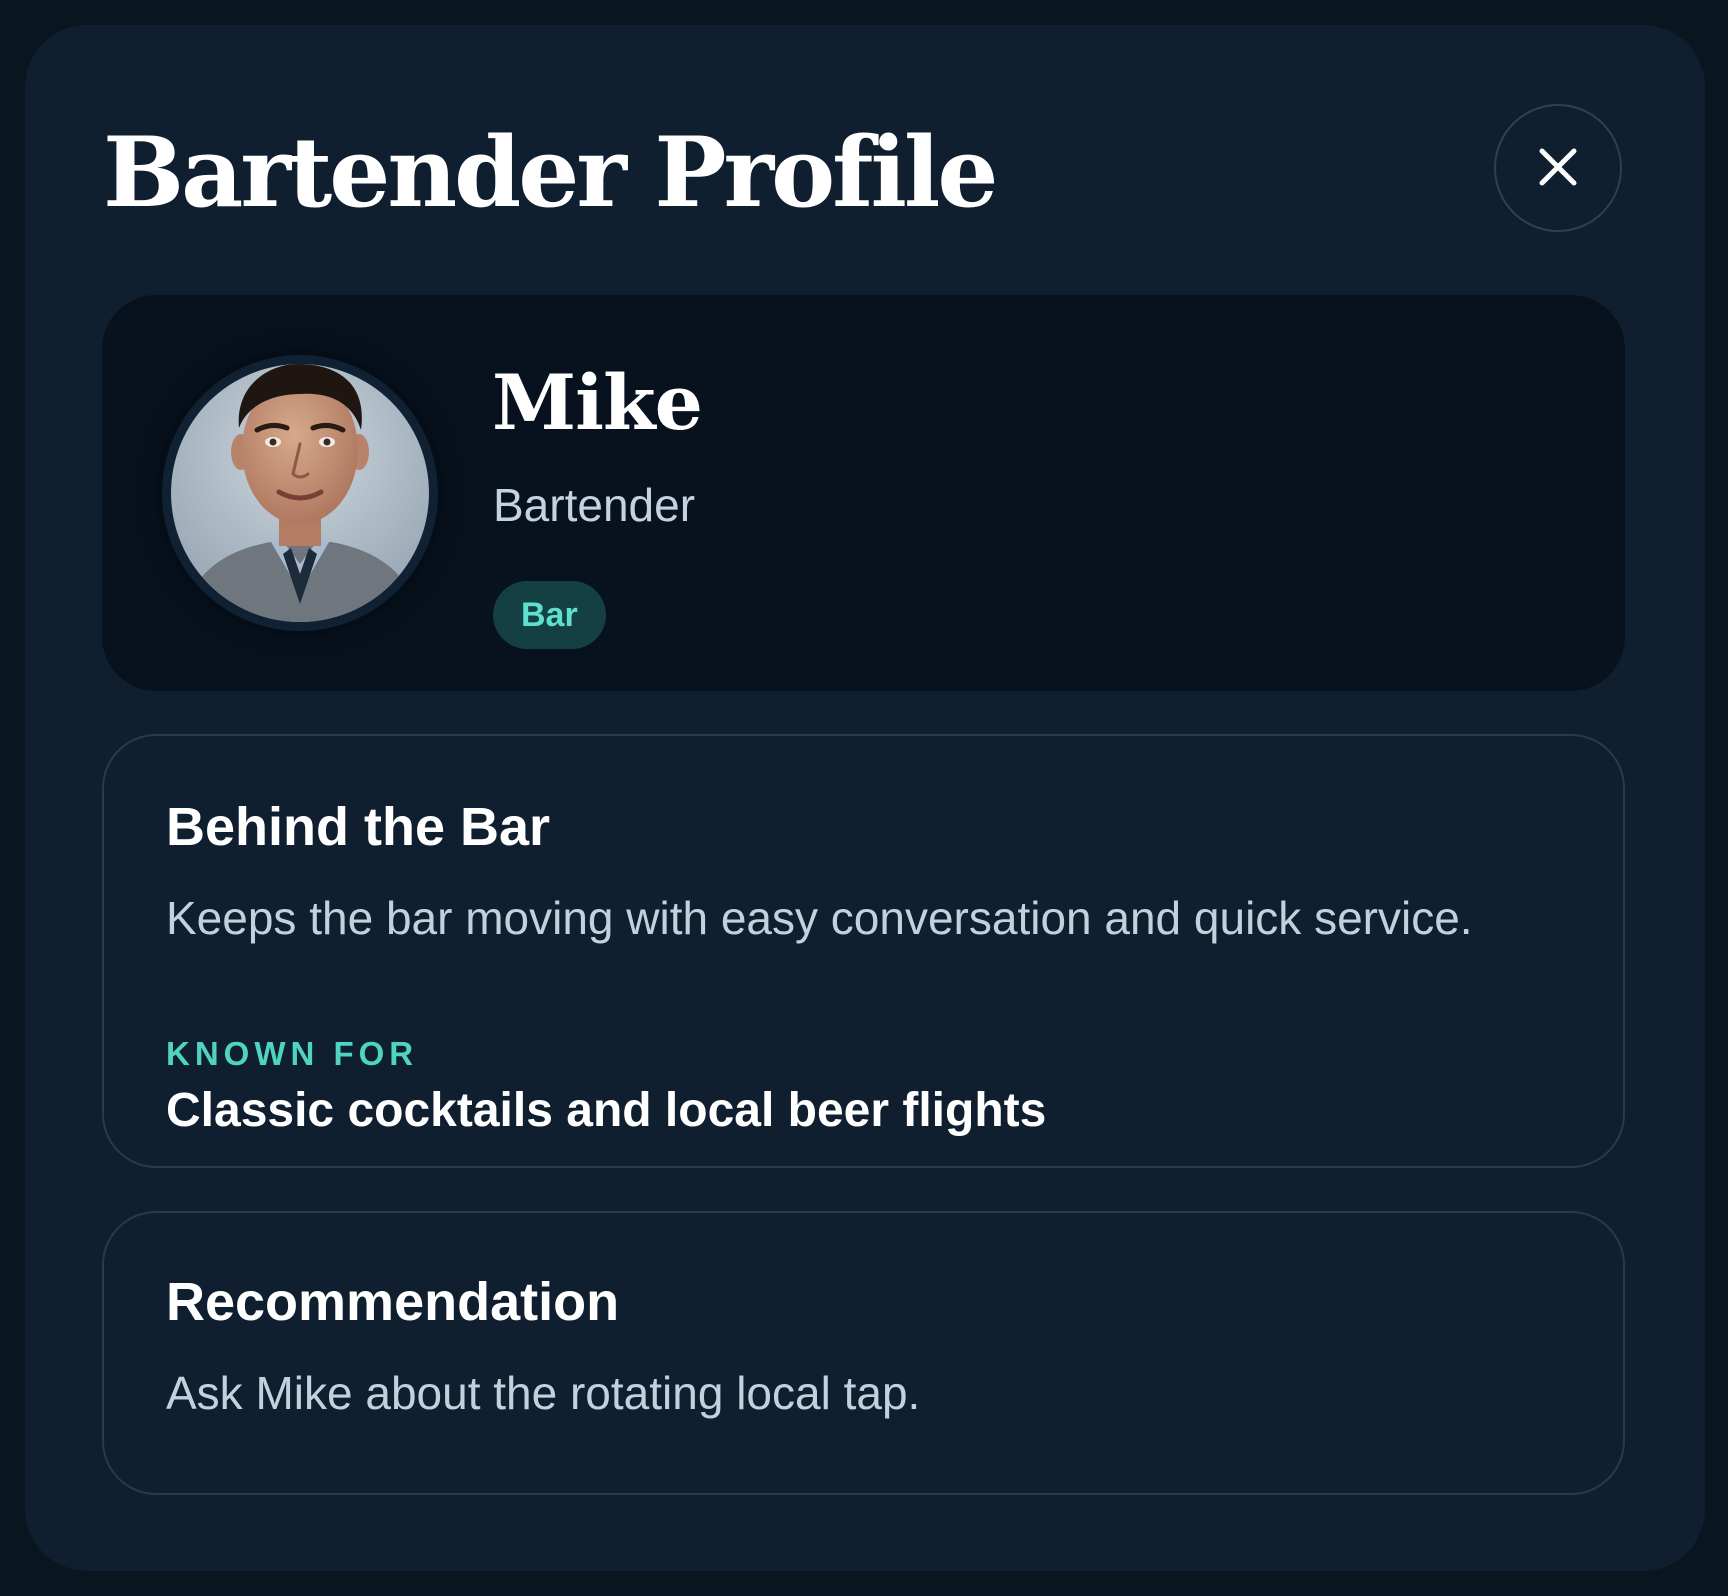 The width and height of the screenshot is (1728, 1596). I want to click on avatar-ring, so click(300, 493).